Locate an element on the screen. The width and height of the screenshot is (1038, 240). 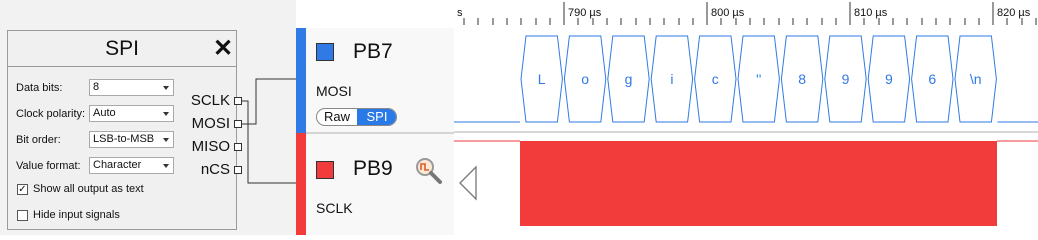
channel-color-swatch-pb9 is located at coordinates (325, 170).